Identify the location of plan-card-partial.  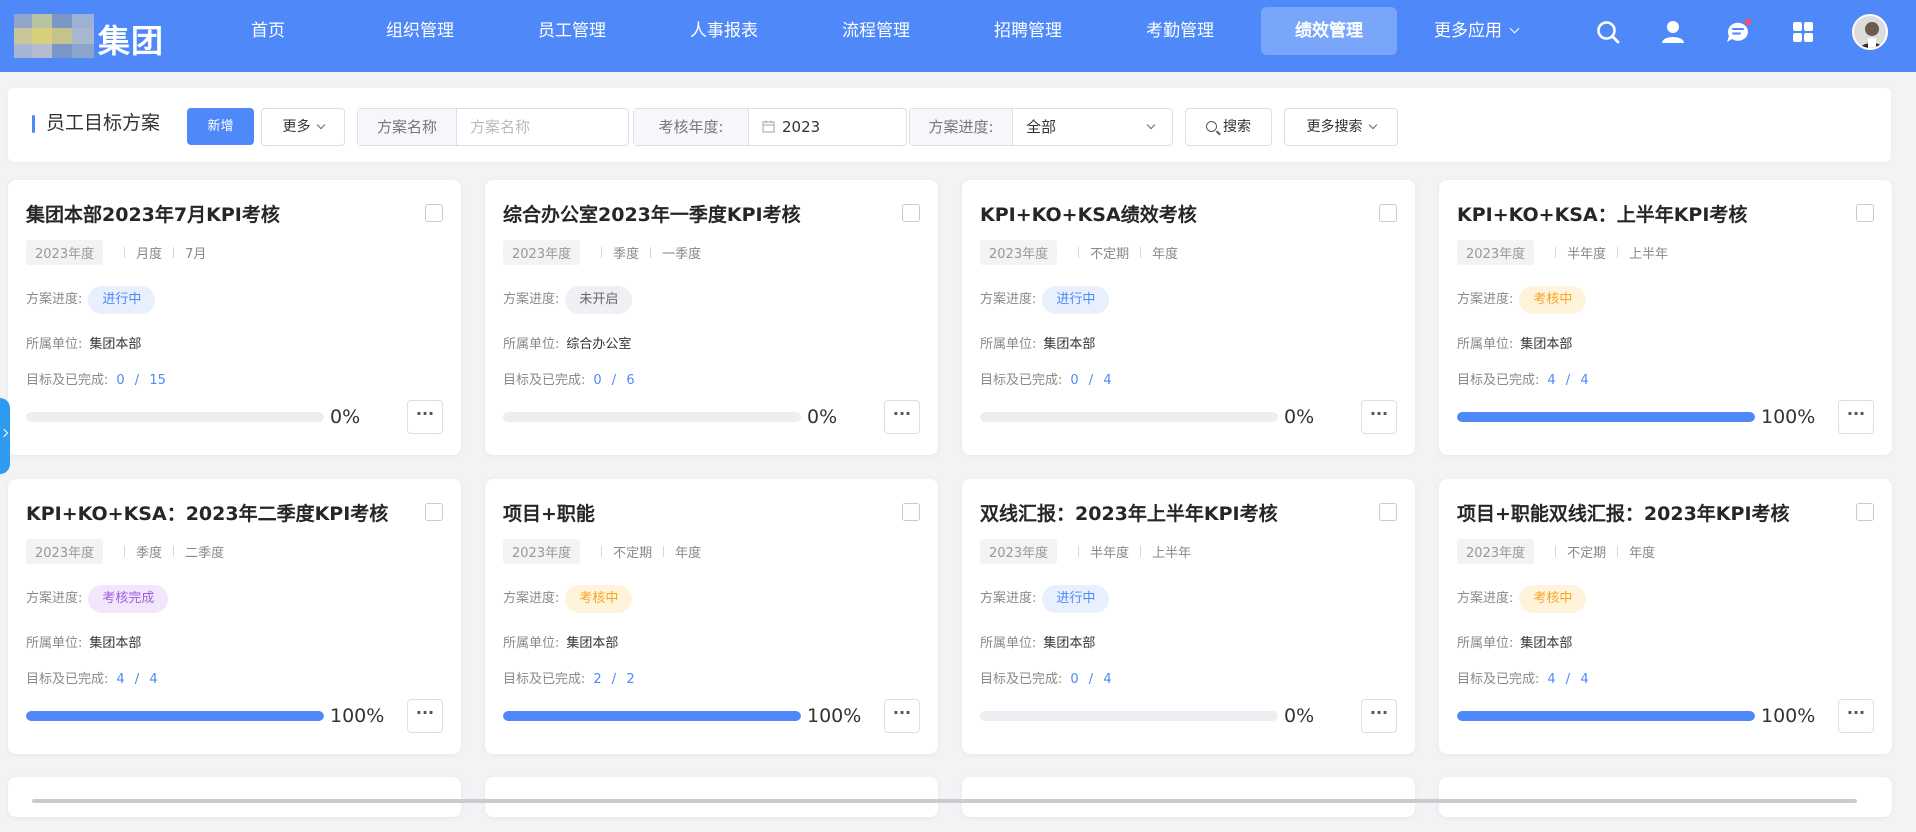
(234, 797).